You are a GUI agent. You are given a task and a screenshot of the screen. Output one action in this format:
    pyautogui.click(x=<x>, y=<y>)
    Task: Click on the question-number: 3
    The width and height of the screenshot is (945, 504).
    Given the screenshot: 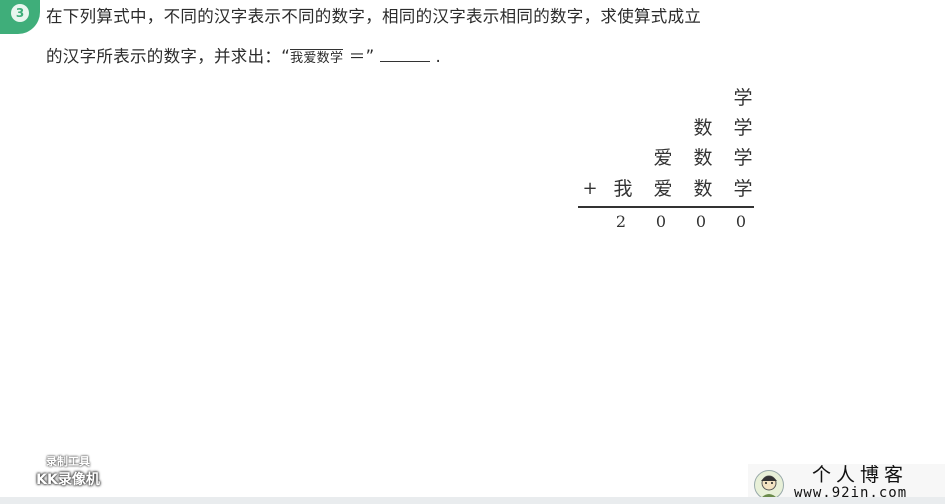 What is the action you would take?
    pyautogui.click(x=20, y=13)
    